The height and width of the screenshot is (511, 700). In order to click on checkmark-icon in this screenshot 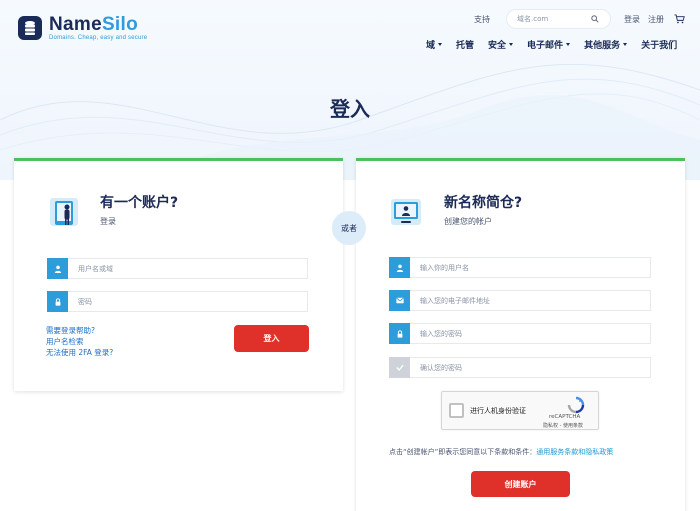, I will do `click(399, 367)`.